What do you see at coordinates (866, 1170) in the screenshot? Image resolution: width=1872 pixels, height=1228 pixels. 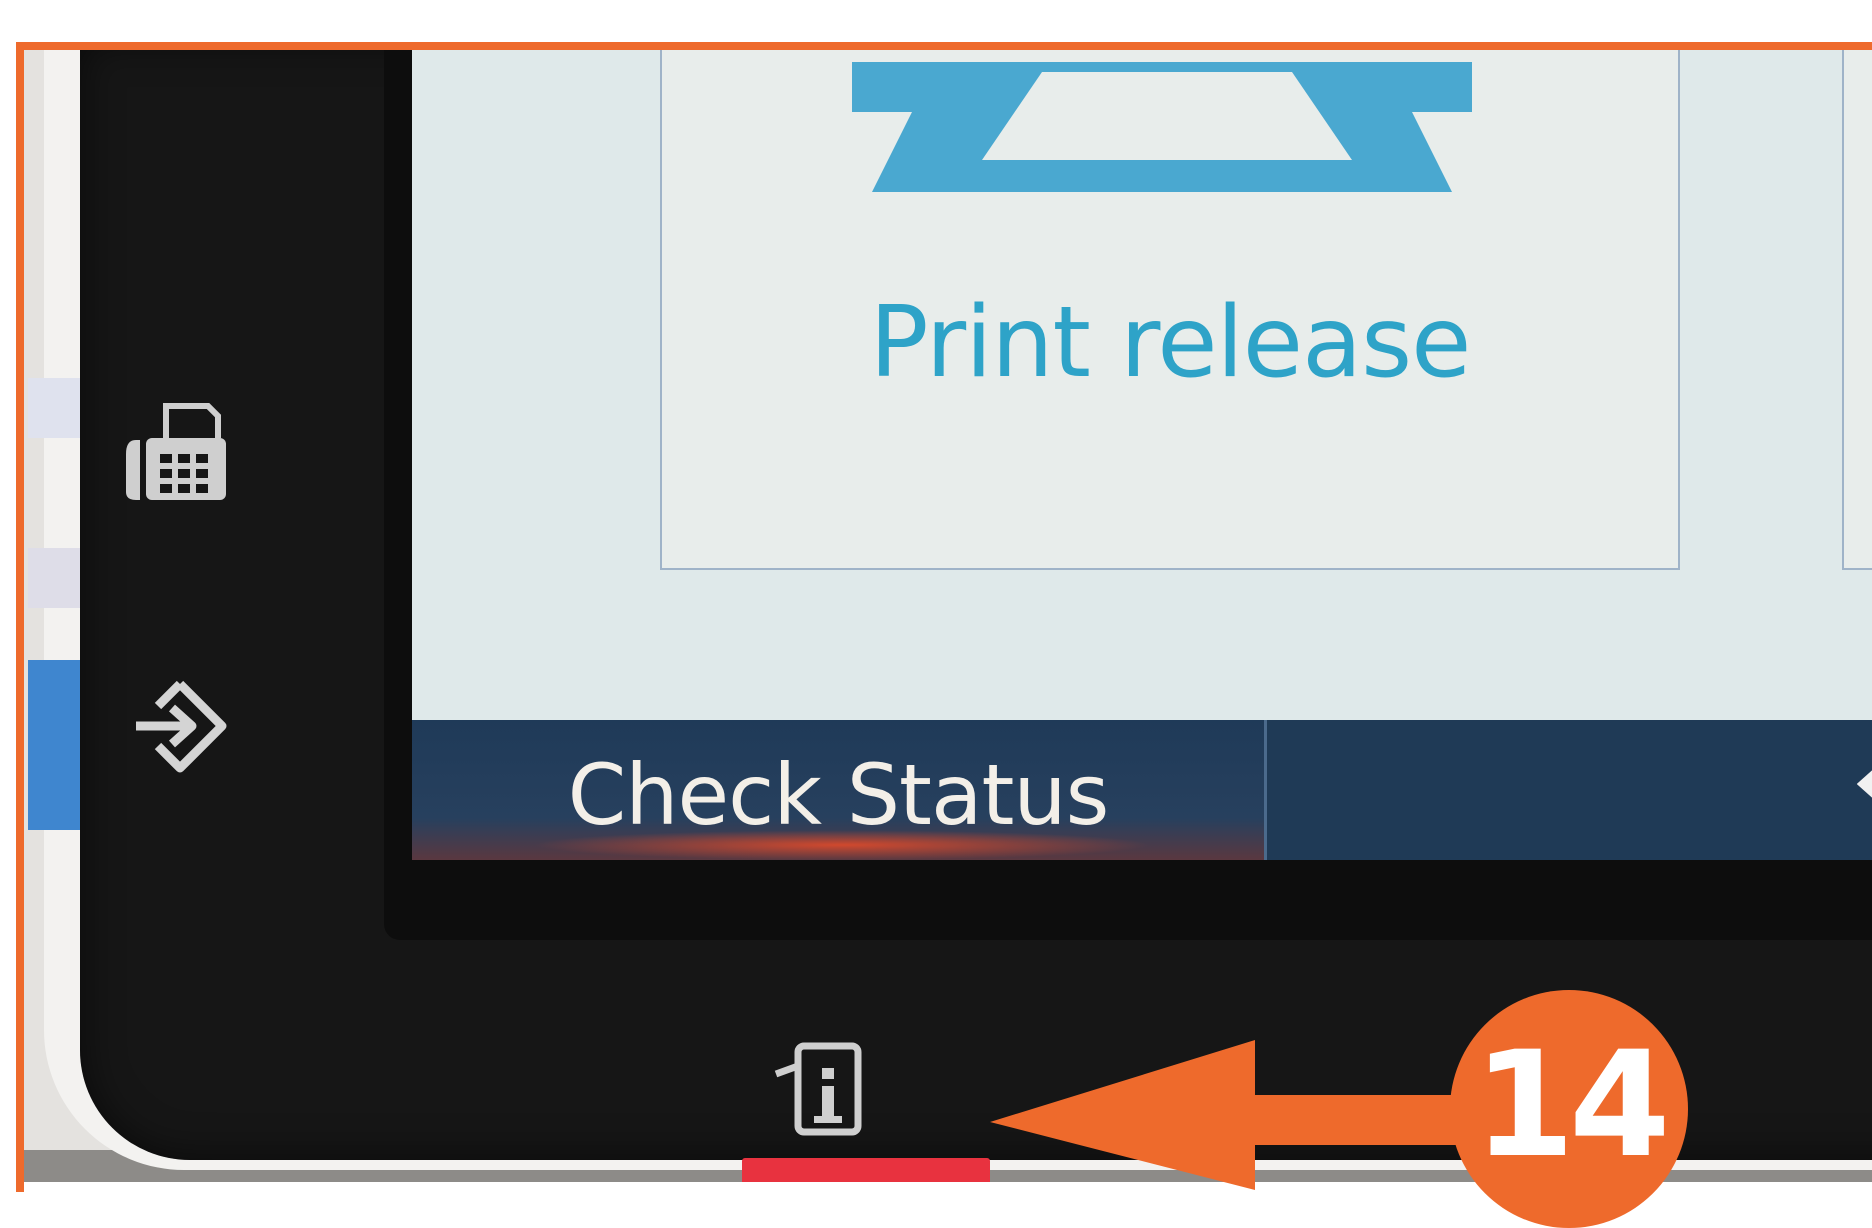 I see `check-status-hardware-button` at bounding box center [866, 1170].